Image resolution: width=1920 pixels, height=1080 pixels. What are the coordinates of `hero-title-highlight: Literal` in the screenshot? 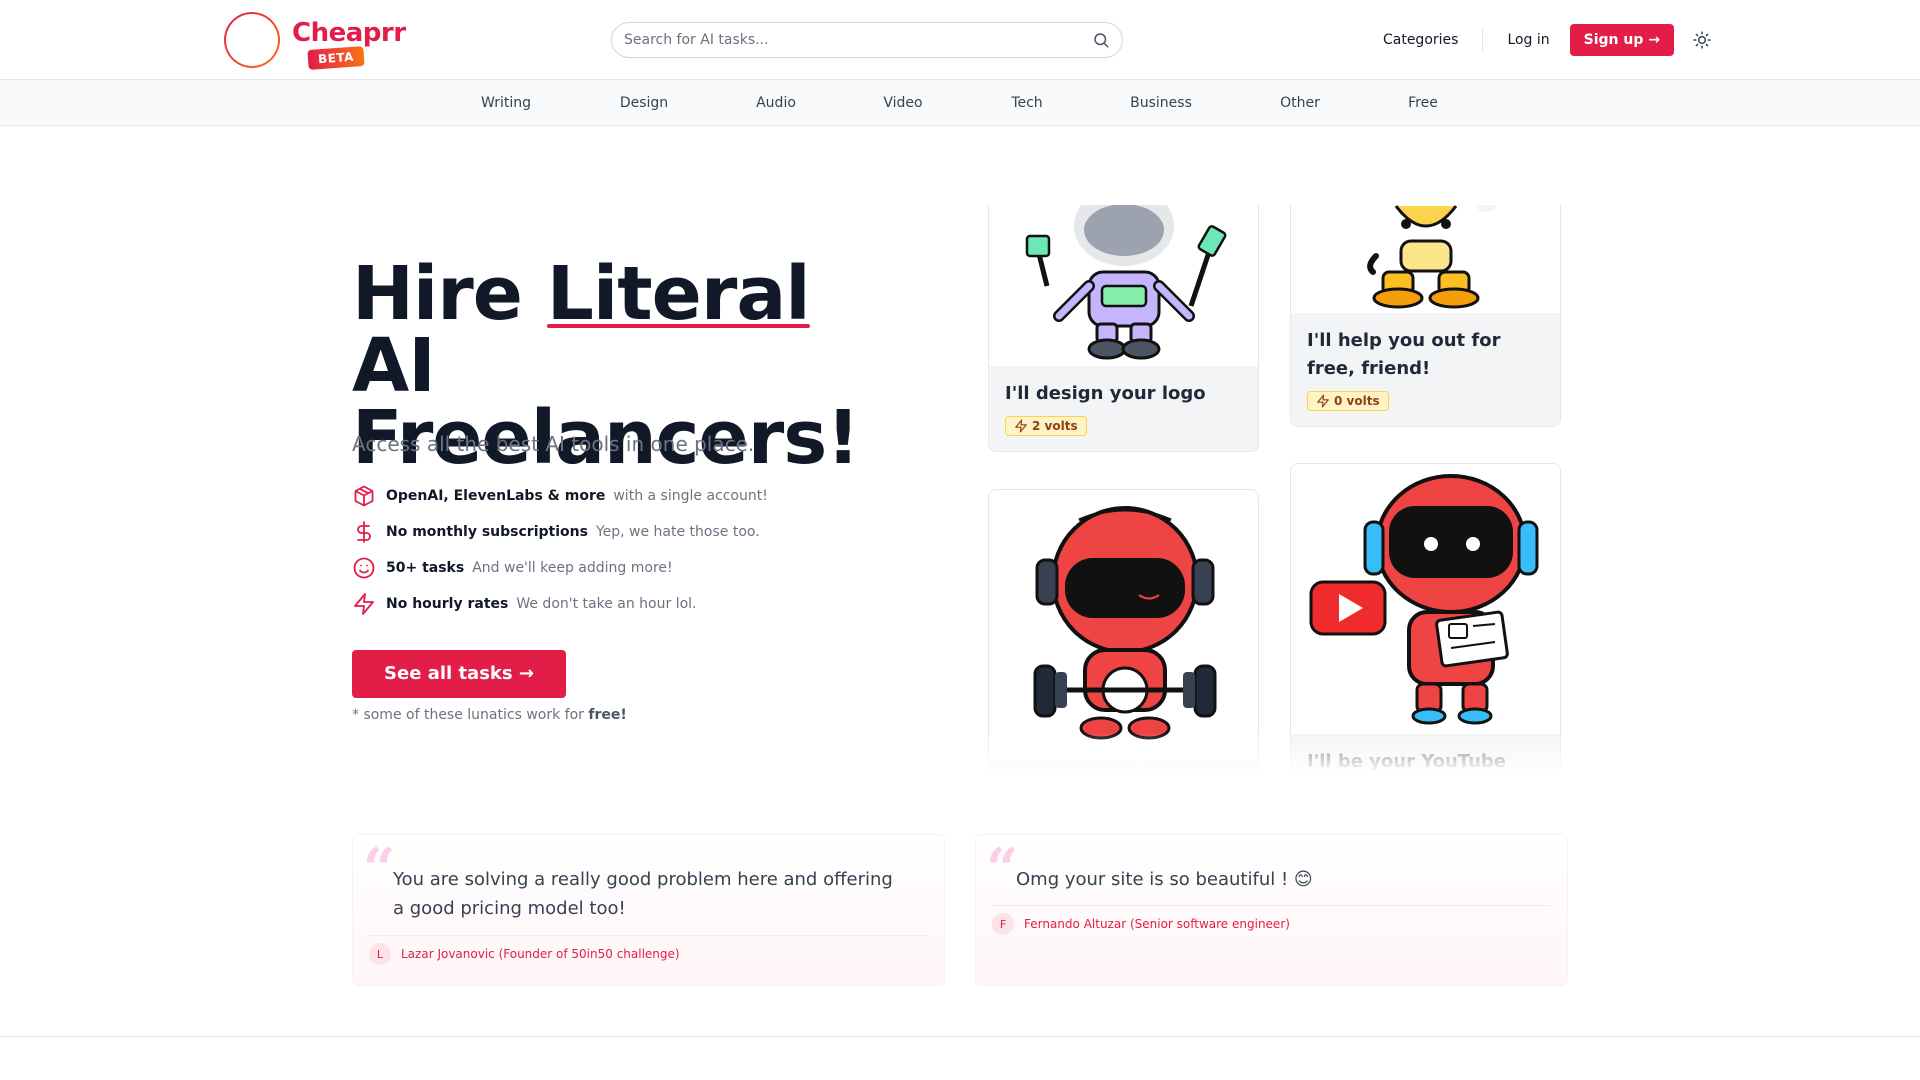 It's located at (678, 294).